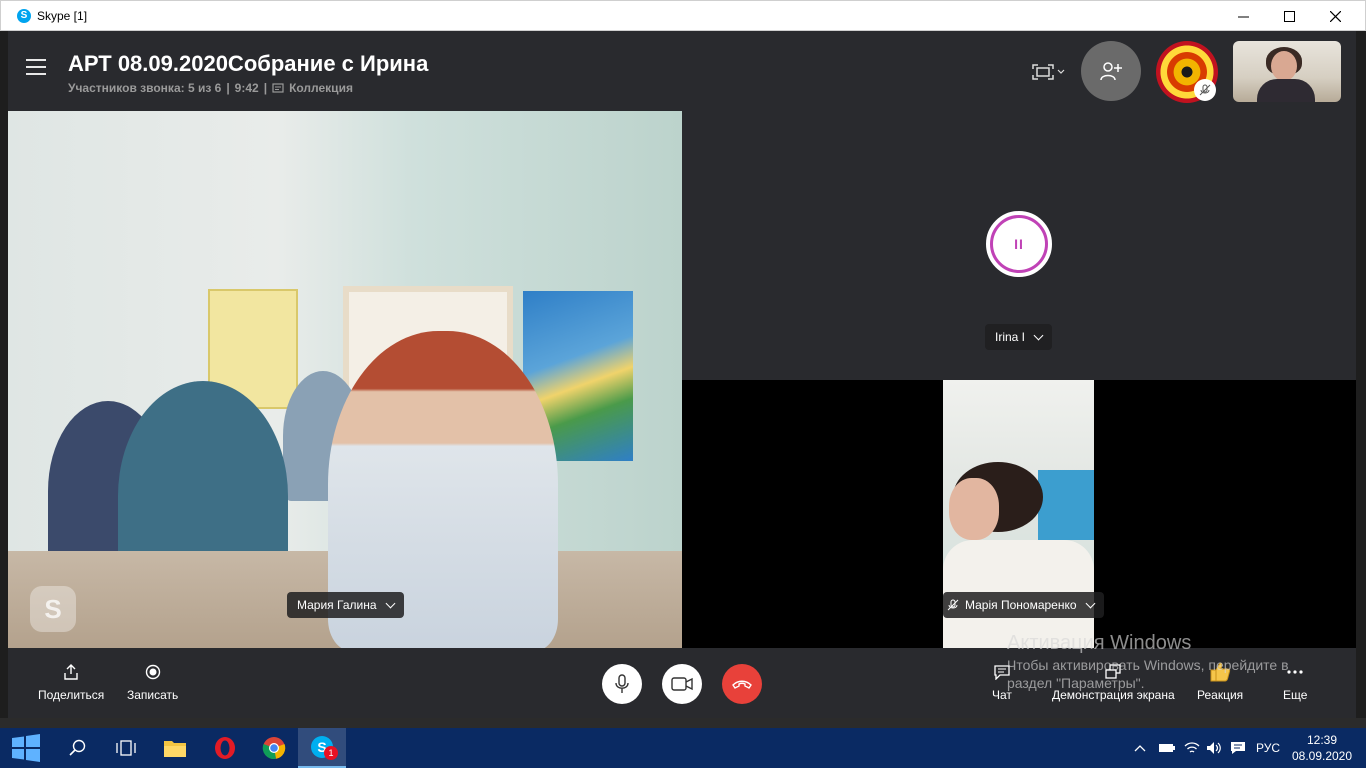  Describe the element at coordinates (36, 67) in the screenshot. I see `menu-hamburger-icon` at that location.